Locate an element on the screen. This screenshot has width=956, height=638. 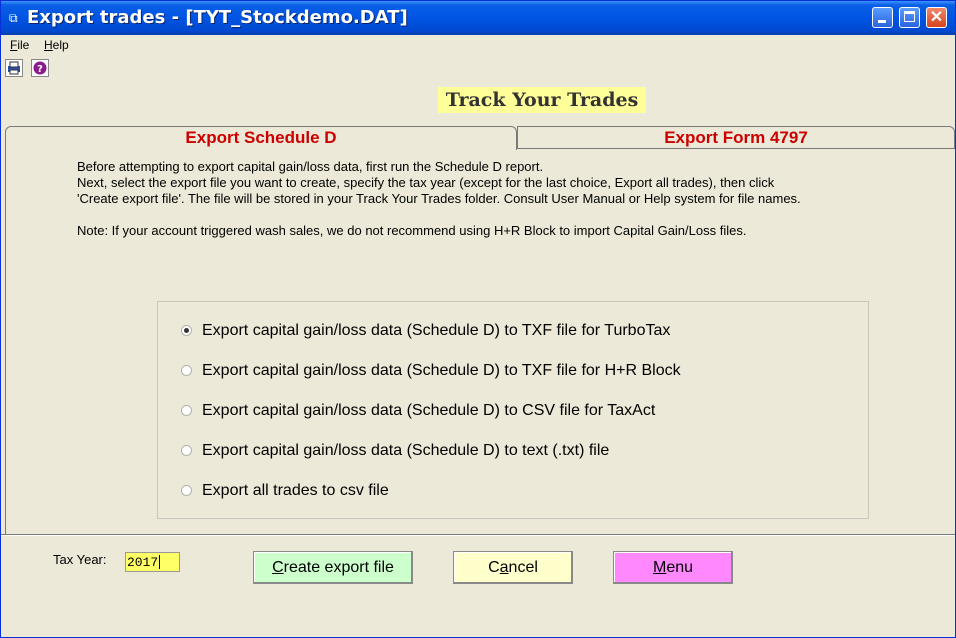
close-button: ✕ is located at coordinates (936, 17).